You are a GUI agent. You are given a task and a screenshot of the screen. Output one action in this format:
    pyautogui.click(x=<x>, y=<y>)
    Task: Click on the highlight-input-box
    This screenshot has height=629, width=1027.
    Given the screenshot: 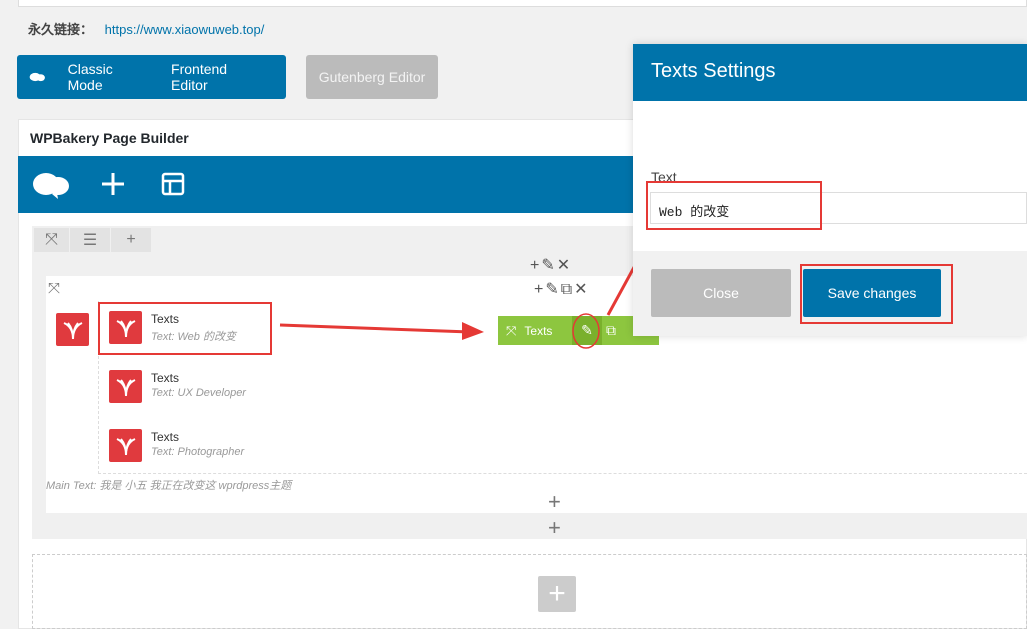 What is the action you would take?
    pyautogui.click(x=734, y=205)
    